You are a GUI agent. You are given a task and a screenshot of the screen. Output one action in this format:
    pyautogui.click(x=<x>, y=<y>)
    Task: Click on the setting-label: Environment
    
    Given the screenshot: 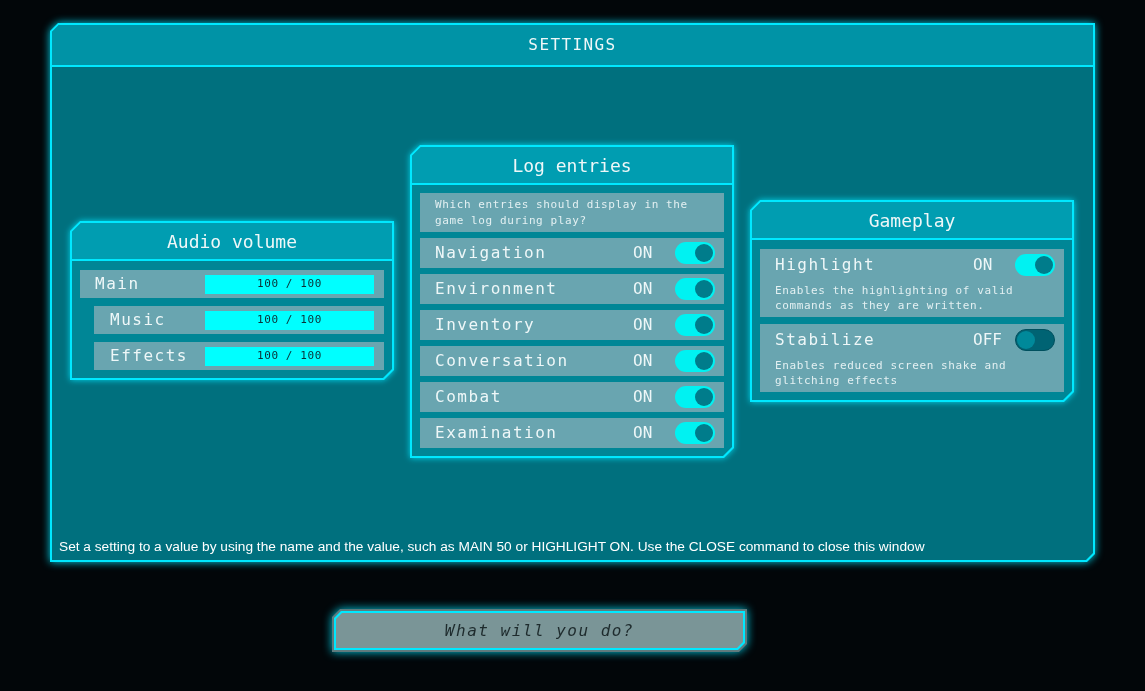 What is the action you would take?
    pyautogui.click(x=497, y=289)
    